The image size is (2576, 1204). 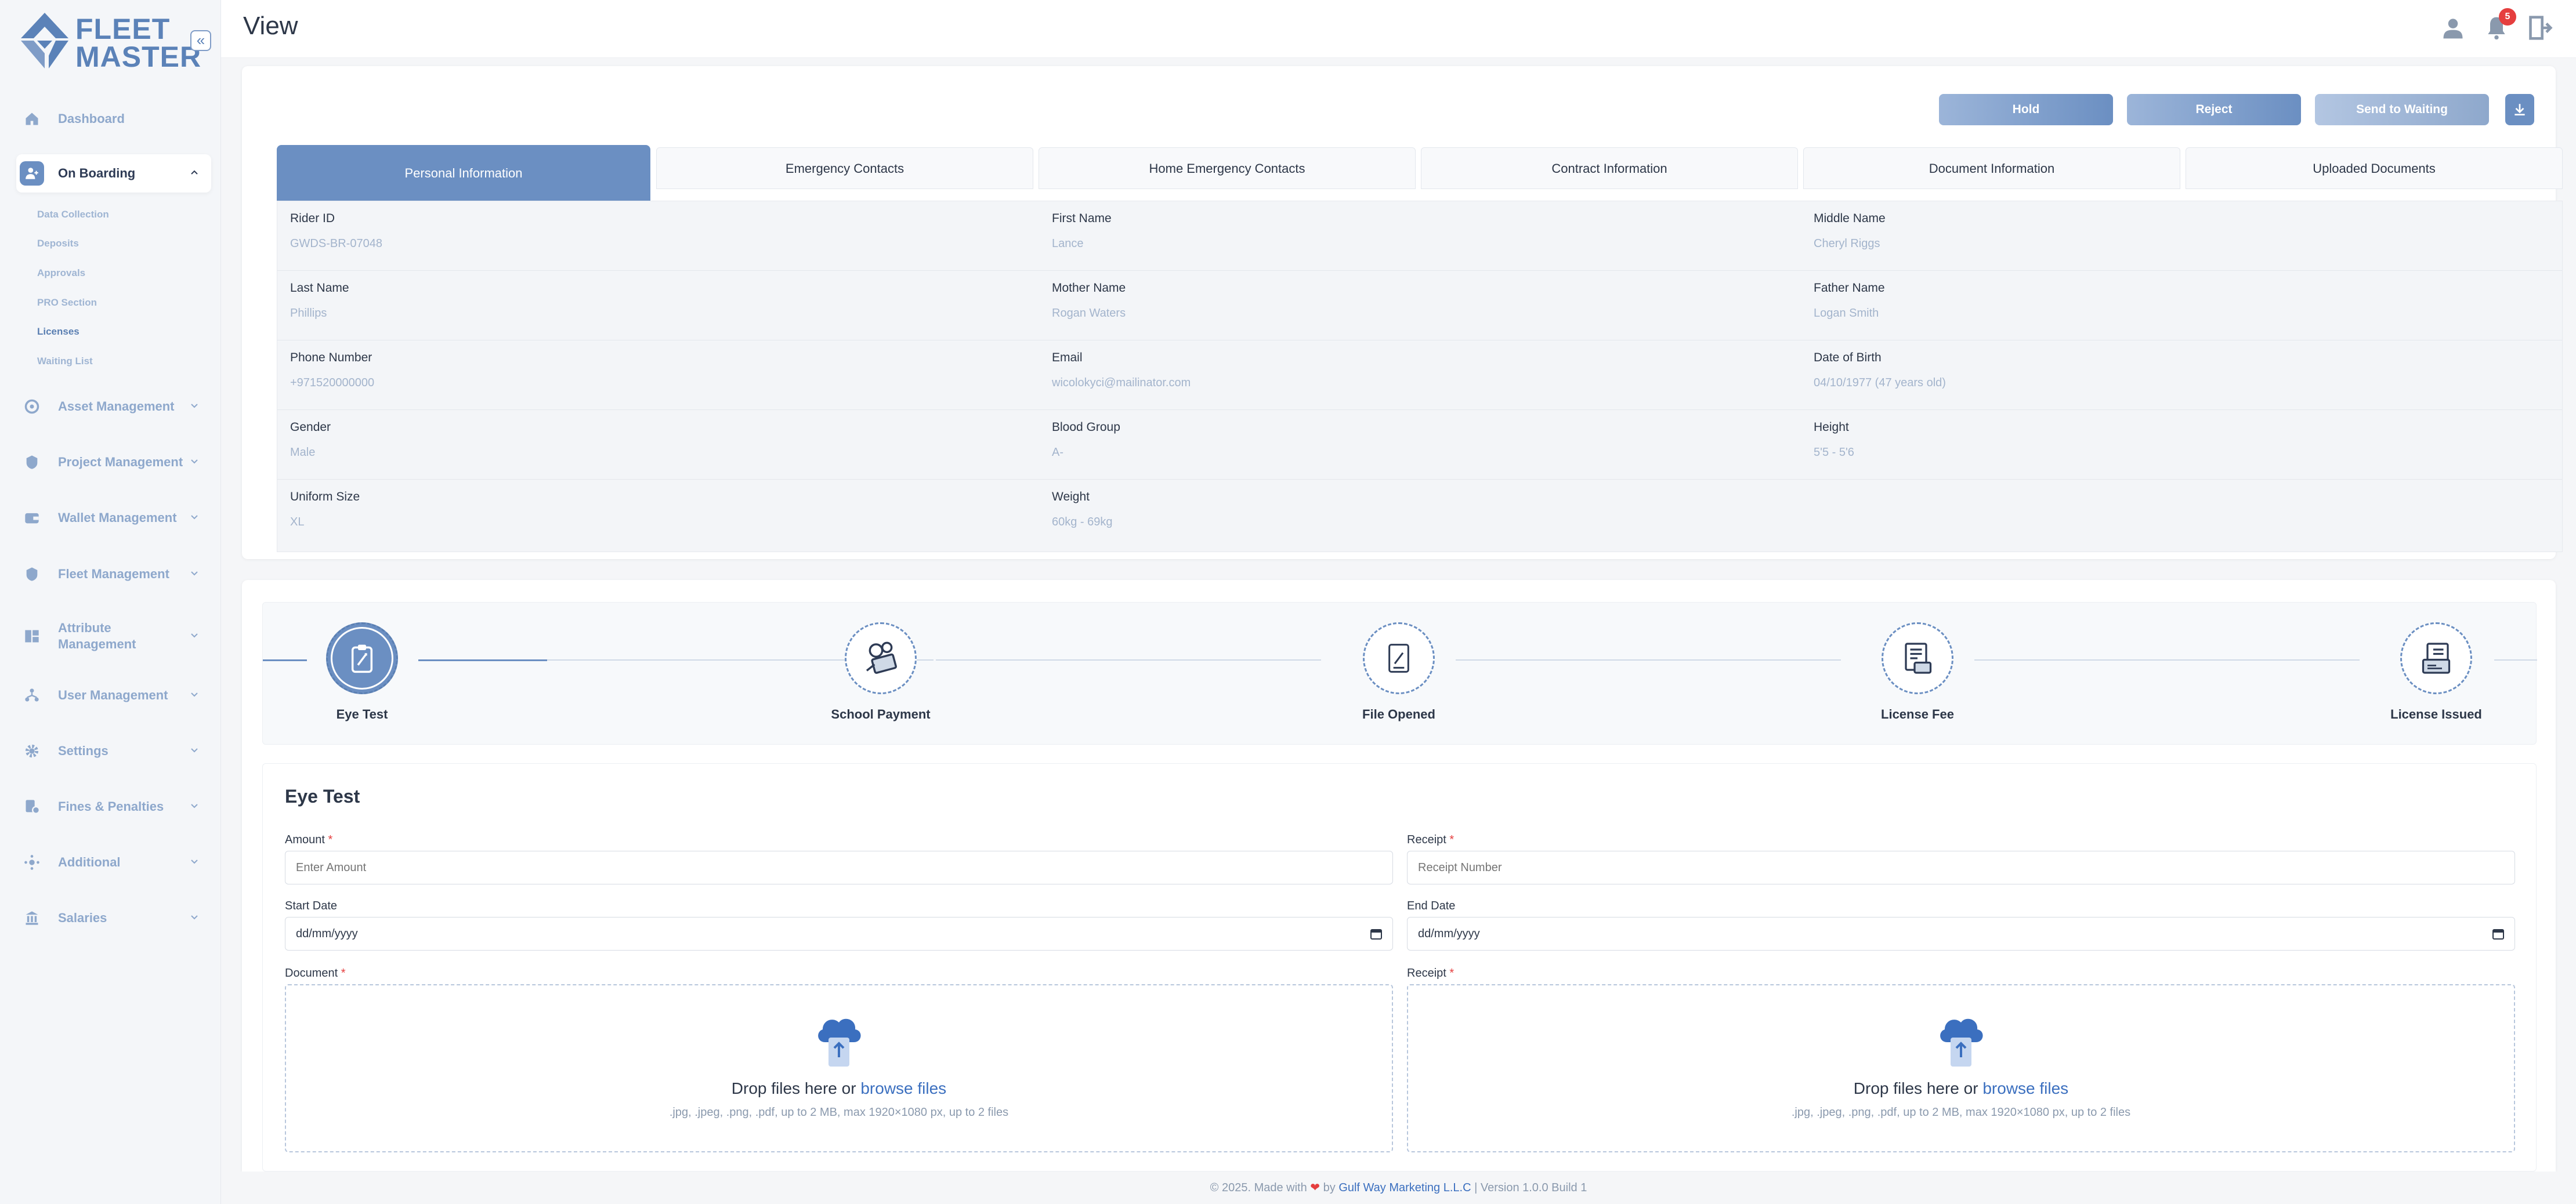 What do you see at coordinates (1917, 714) in the screenshot?
I see `step-label: License Fee` at bounding box center [1917, 714].